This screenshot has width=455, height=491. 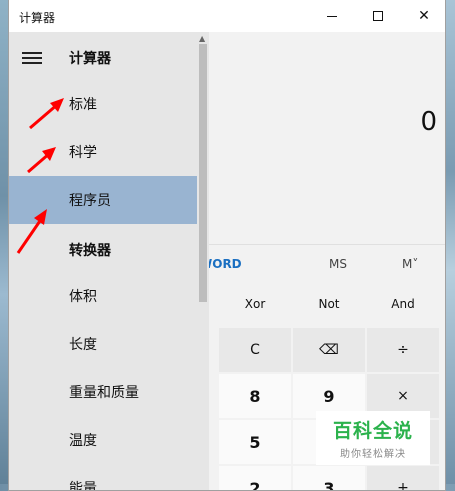 What do you see at coordinates (103, 477) in the screenshot?
I see `nav-item-energy: 能量` at bounding box center [103, 477].